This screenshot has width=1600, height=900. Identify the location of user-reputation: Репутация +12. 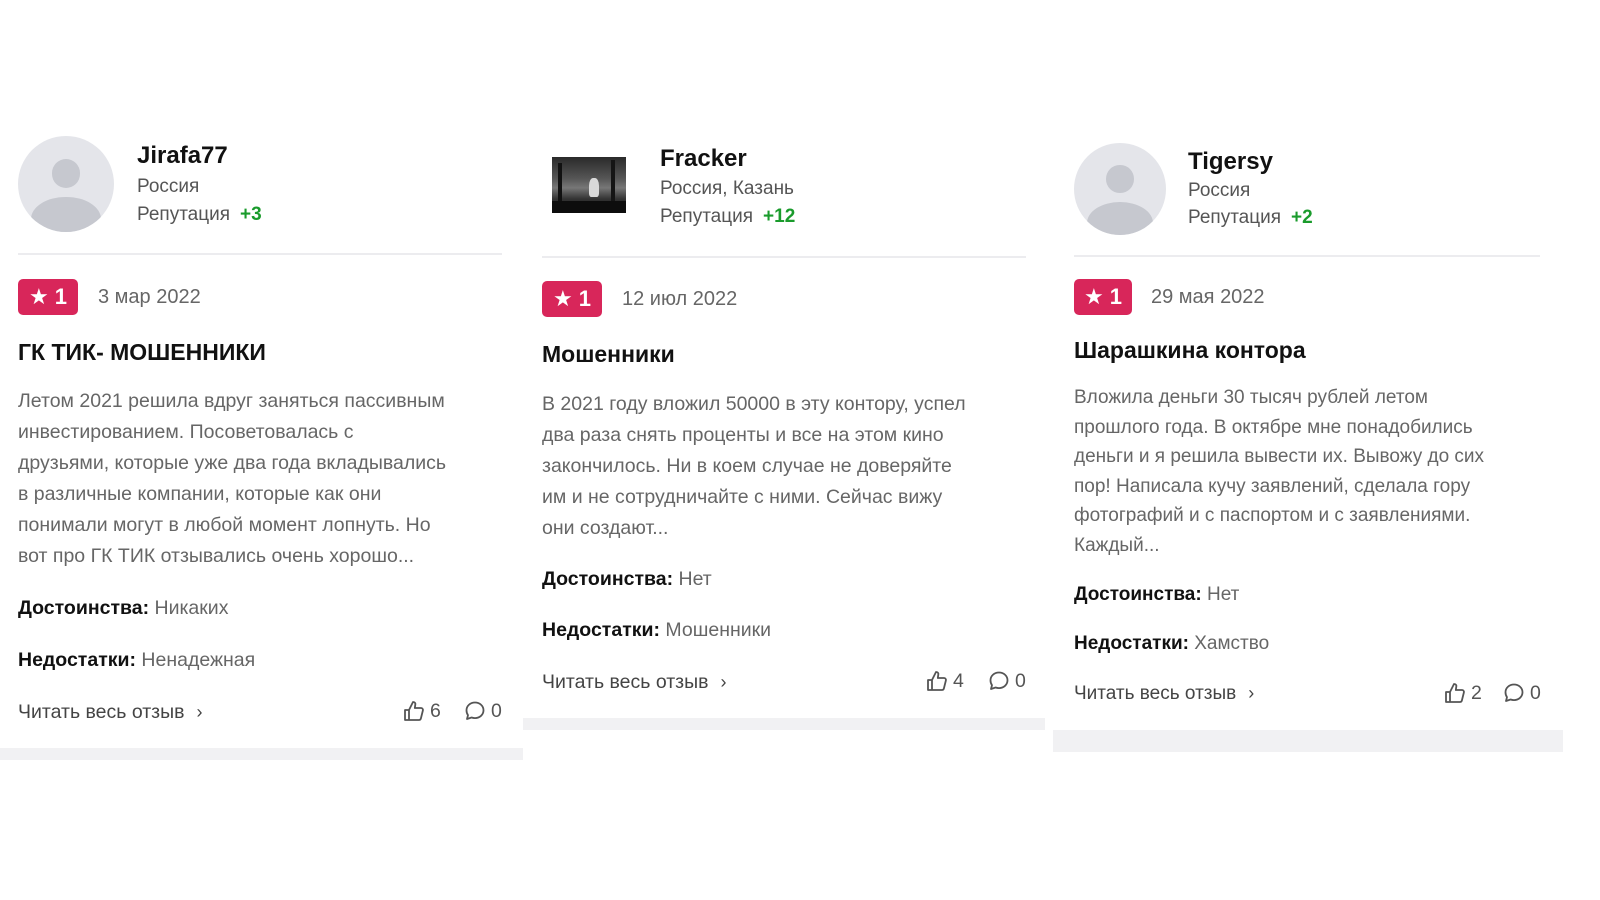
(727, 217).